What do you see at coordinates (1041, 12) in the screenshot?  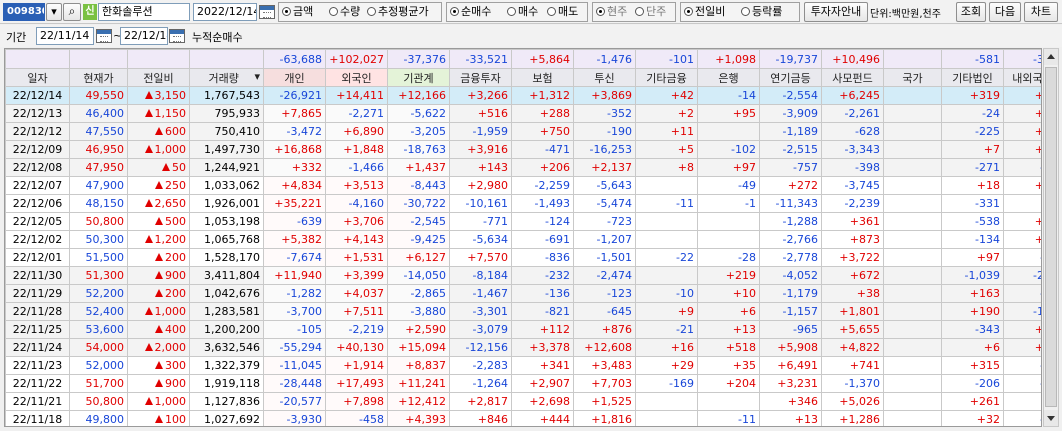 I see `chart-button: 차트` at bounding box center [1041, 12].